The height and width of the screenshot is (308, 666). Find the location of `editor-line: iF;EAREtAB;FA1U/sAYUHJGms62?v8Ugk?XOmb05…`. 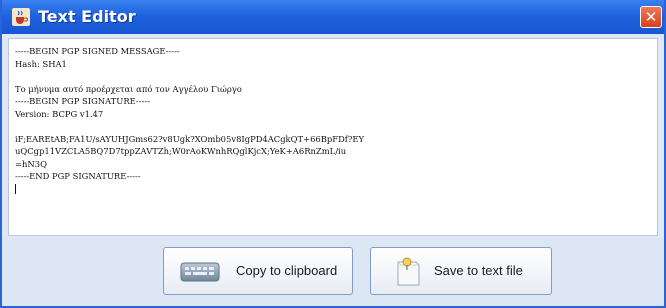

editor-line: iF;EAREtAB;FA1U/sAYUHJGms62?v8Ugk?XOmb05… is located at coordinates (190, 138).